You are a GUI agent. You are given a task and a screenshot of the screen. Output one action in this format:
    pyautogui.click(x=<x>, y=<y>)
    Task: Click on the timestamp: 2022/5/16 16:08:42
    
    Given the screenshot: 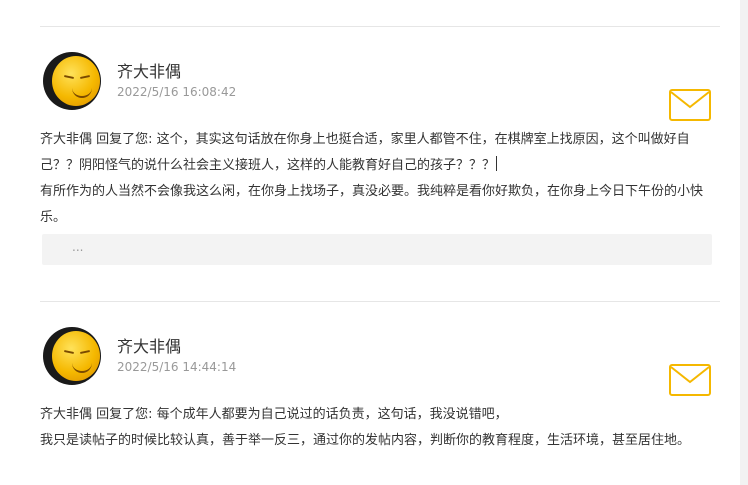 What is the action you would take?
    pyautogui.click(x=177, y=92)
    